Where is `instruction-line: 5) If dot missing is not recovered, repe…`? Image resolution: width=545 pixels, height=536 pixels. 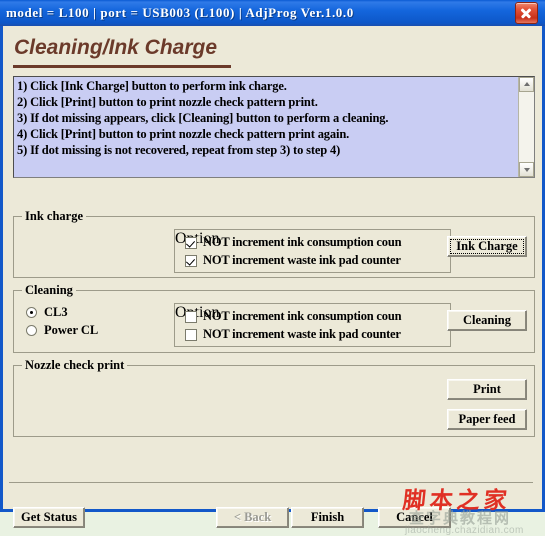 instruction-line: 5) If dot missing is not recovered, repe… is located at coordinates (179, 150).